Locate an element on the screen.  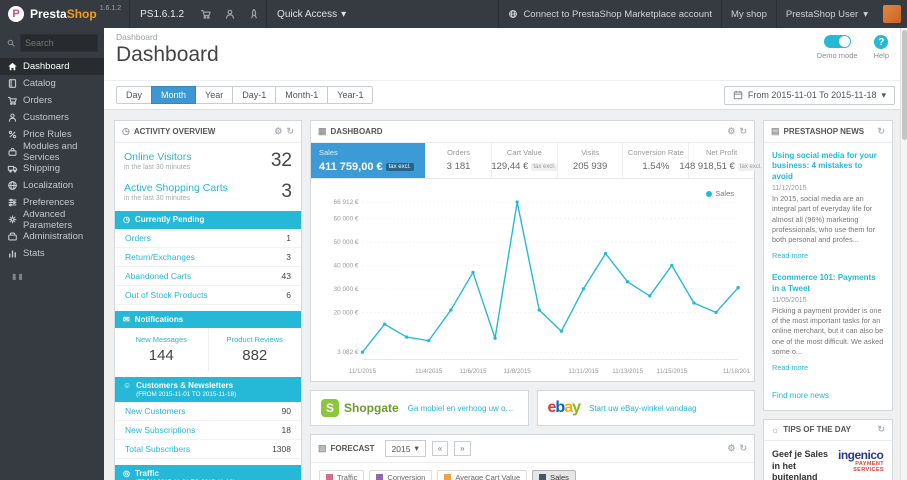
vertical-scrollbar is located at coordinates (903, 254).